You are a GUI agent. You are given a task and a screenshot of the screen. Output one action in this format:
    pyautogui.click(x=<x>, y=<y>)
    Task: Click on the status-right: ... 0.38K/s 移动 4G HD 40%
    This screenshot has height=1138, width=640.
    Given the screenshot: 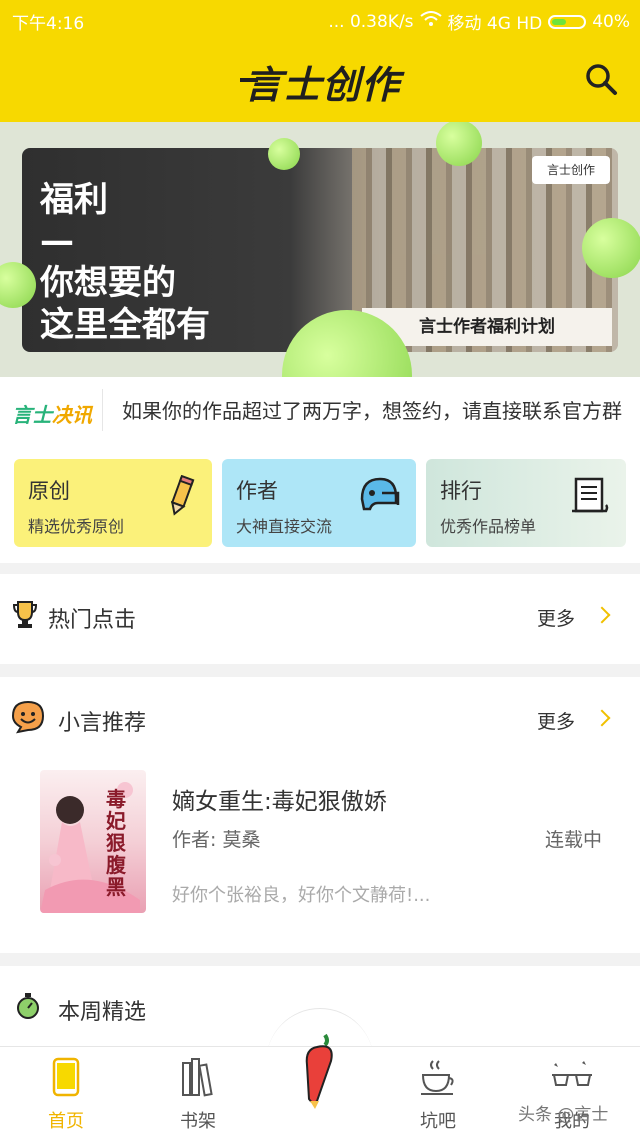 What is the action you would take?
    pyautogui.click(x=479, y=21)
    